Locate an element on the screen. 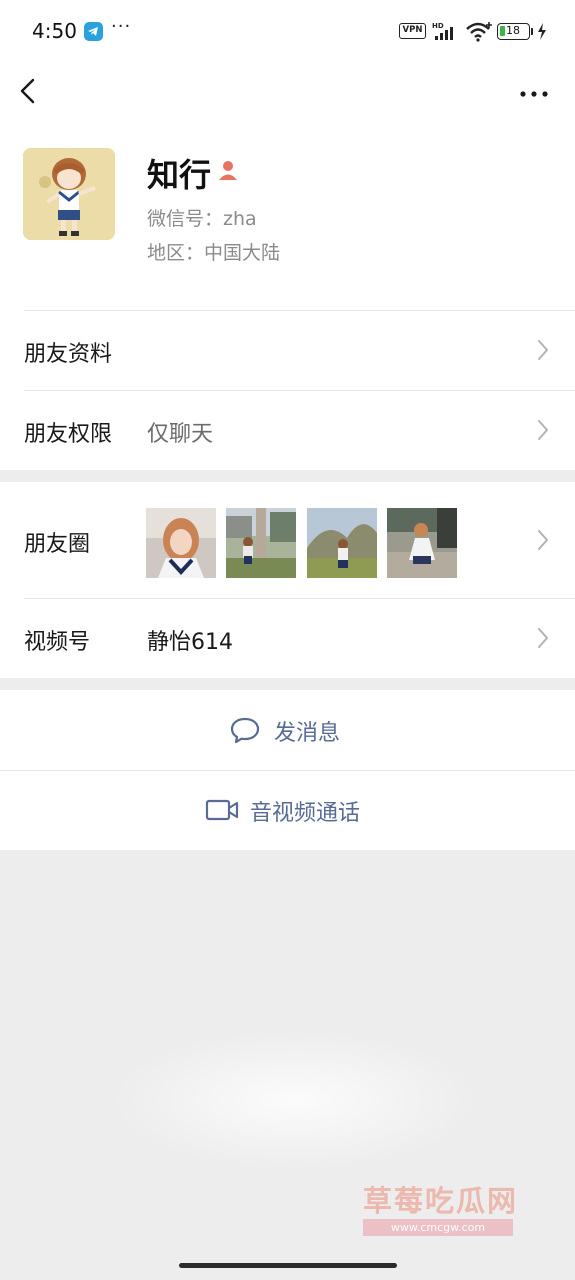  privacy-blur is located at coordinates (372, 220).